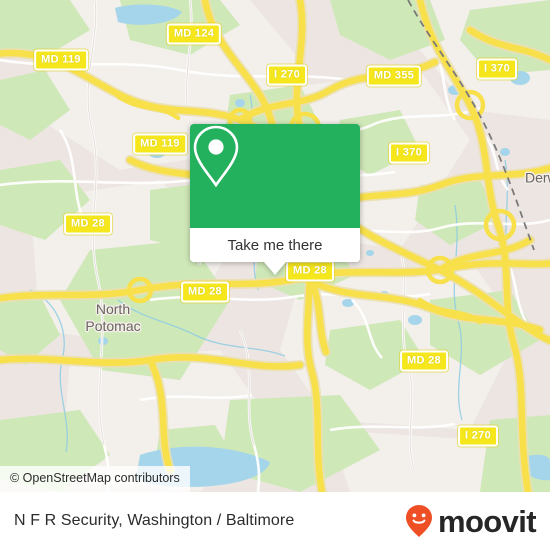 The height and width of the screenshot is (550, 550). What do you see at coordinates (487, 521) in the screenshot?
I see `moovit-wordmark: moovit` at bounding box center [487, 521].